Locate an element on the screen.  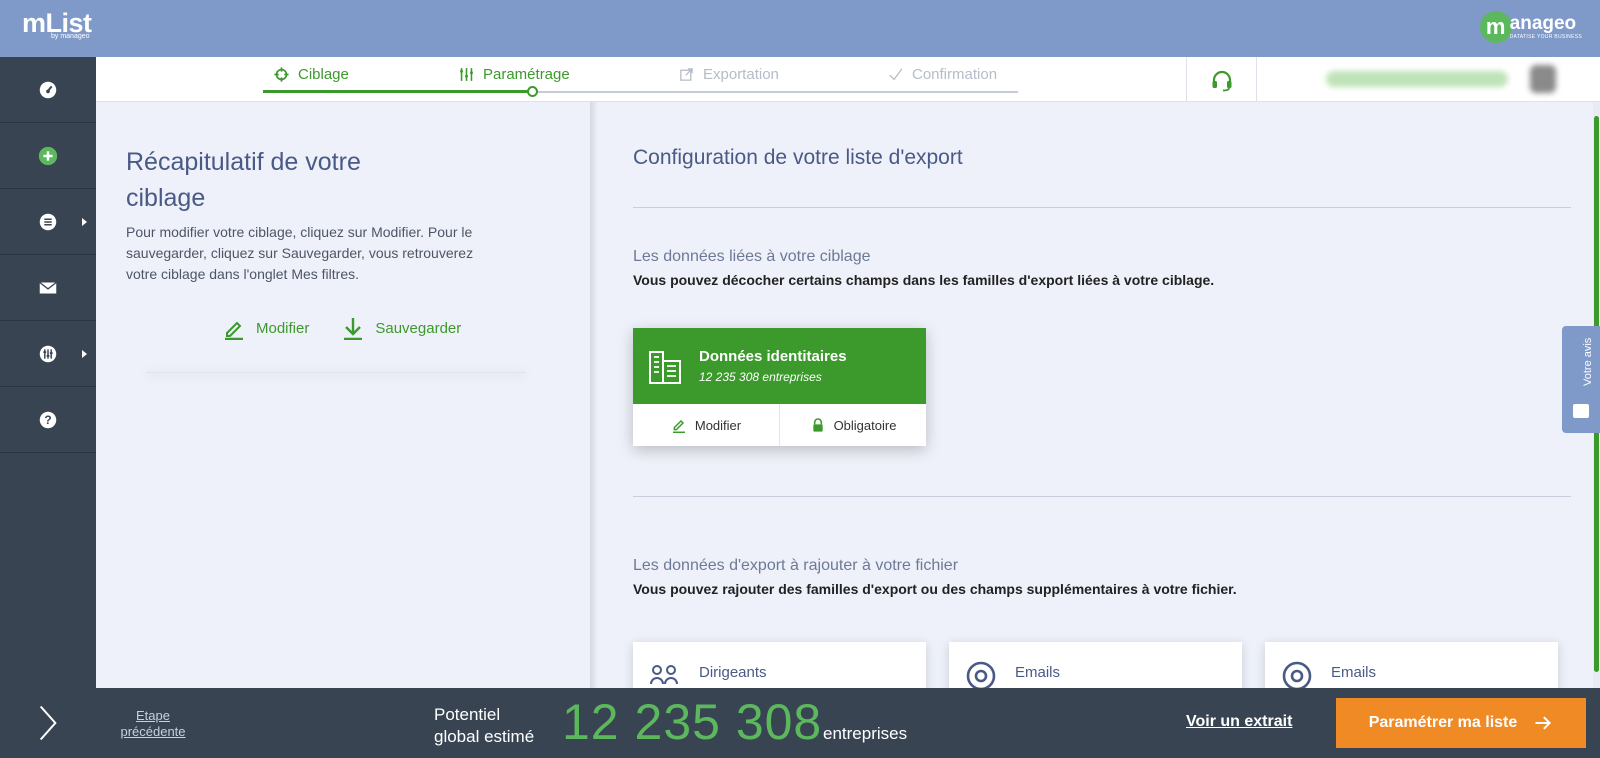
sidebar-item-settings is located at coordinates (48, 354).